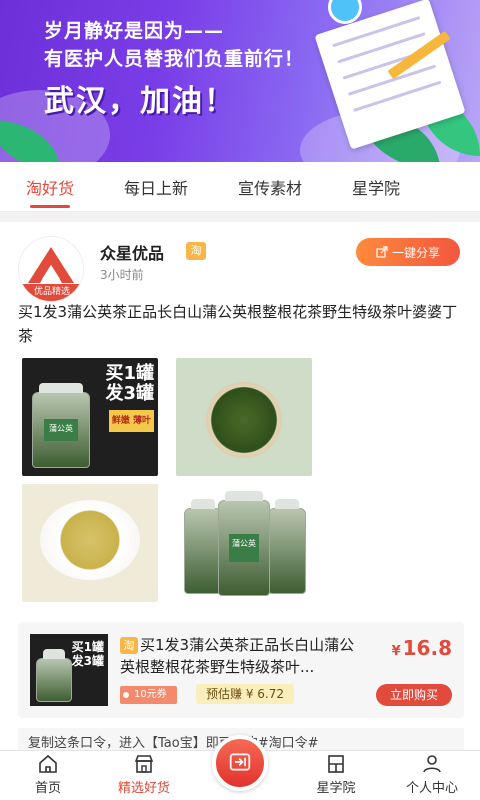 The width and height of the screenshot is (480, 800). What do you see at coordinates (122, 275) in the screenshot?
I see `post-time: 3小时前` at bounding box center [122, 275].